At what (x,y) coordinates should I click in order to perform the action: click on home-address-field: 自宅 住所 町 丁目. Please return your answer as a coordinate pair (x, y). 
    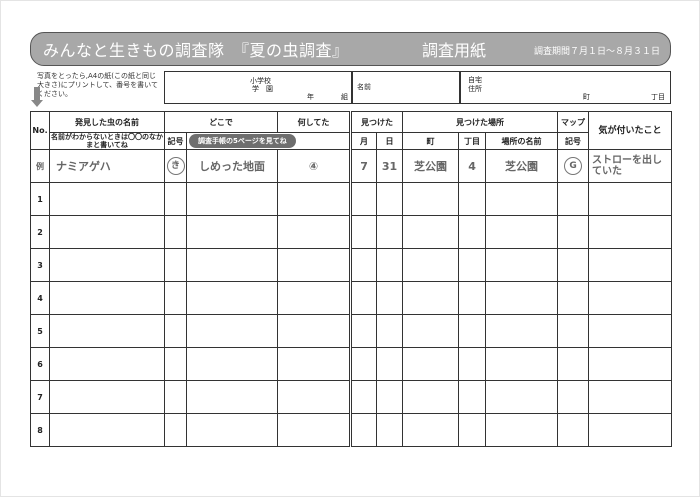
    Looking at the image, I should click on (565, 87).